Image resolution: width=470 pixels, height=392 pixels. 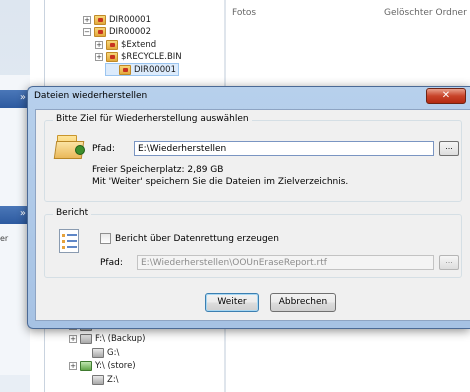 What do you see at coordinates (69, 147) in the screenshot?
I see `restore-folder-icon` at bounding box center [69, 147].